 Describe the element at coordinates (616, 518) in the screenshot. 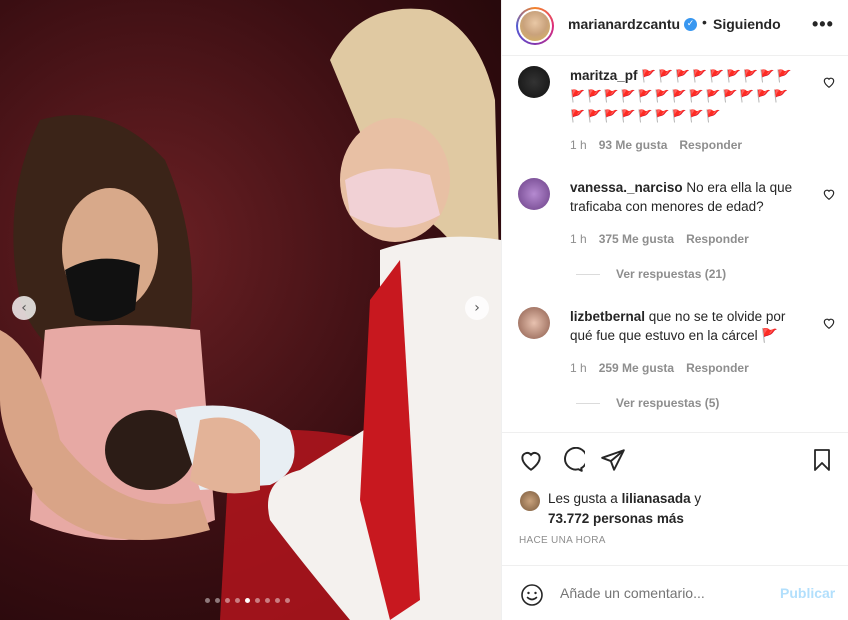

I see `likes-others-count: 73.772 personas más` at that location.